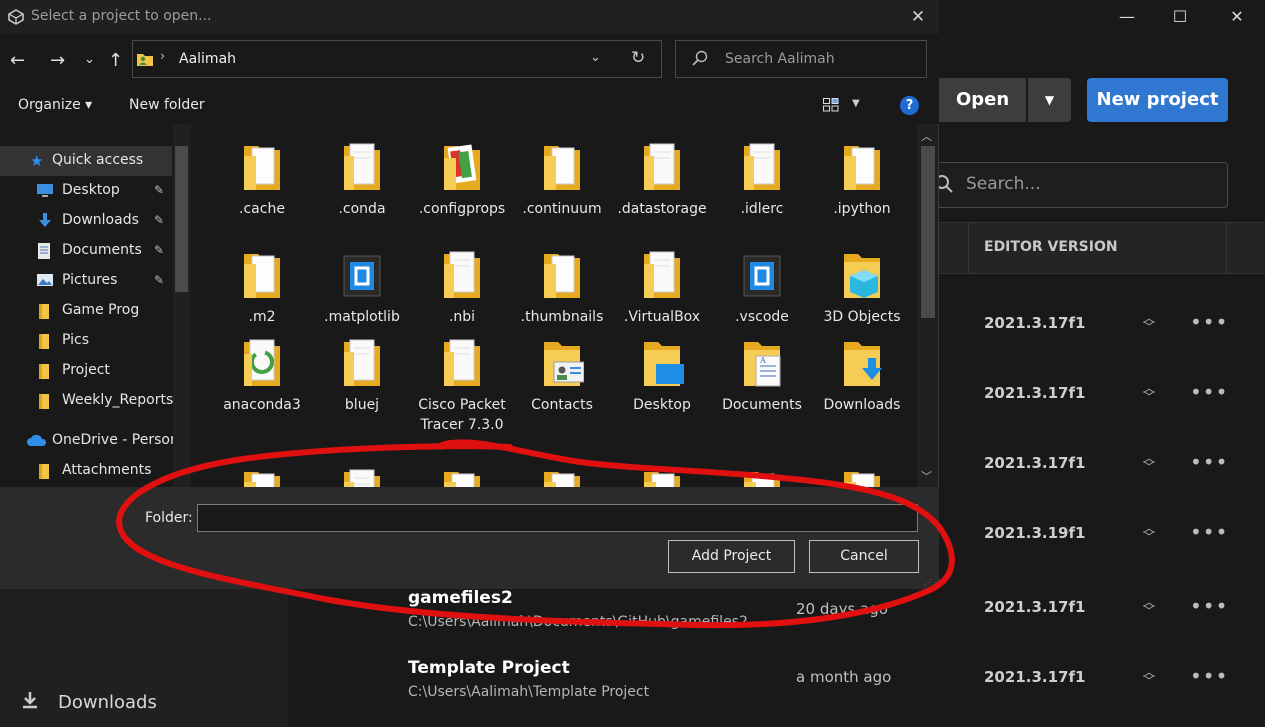 Image resolution: width=1265 pixels, height=727 pixels. Describe the element at coordinates (115, 440) in the screenshot. I see `nav-item-label: OneDrive - Person` at that location.